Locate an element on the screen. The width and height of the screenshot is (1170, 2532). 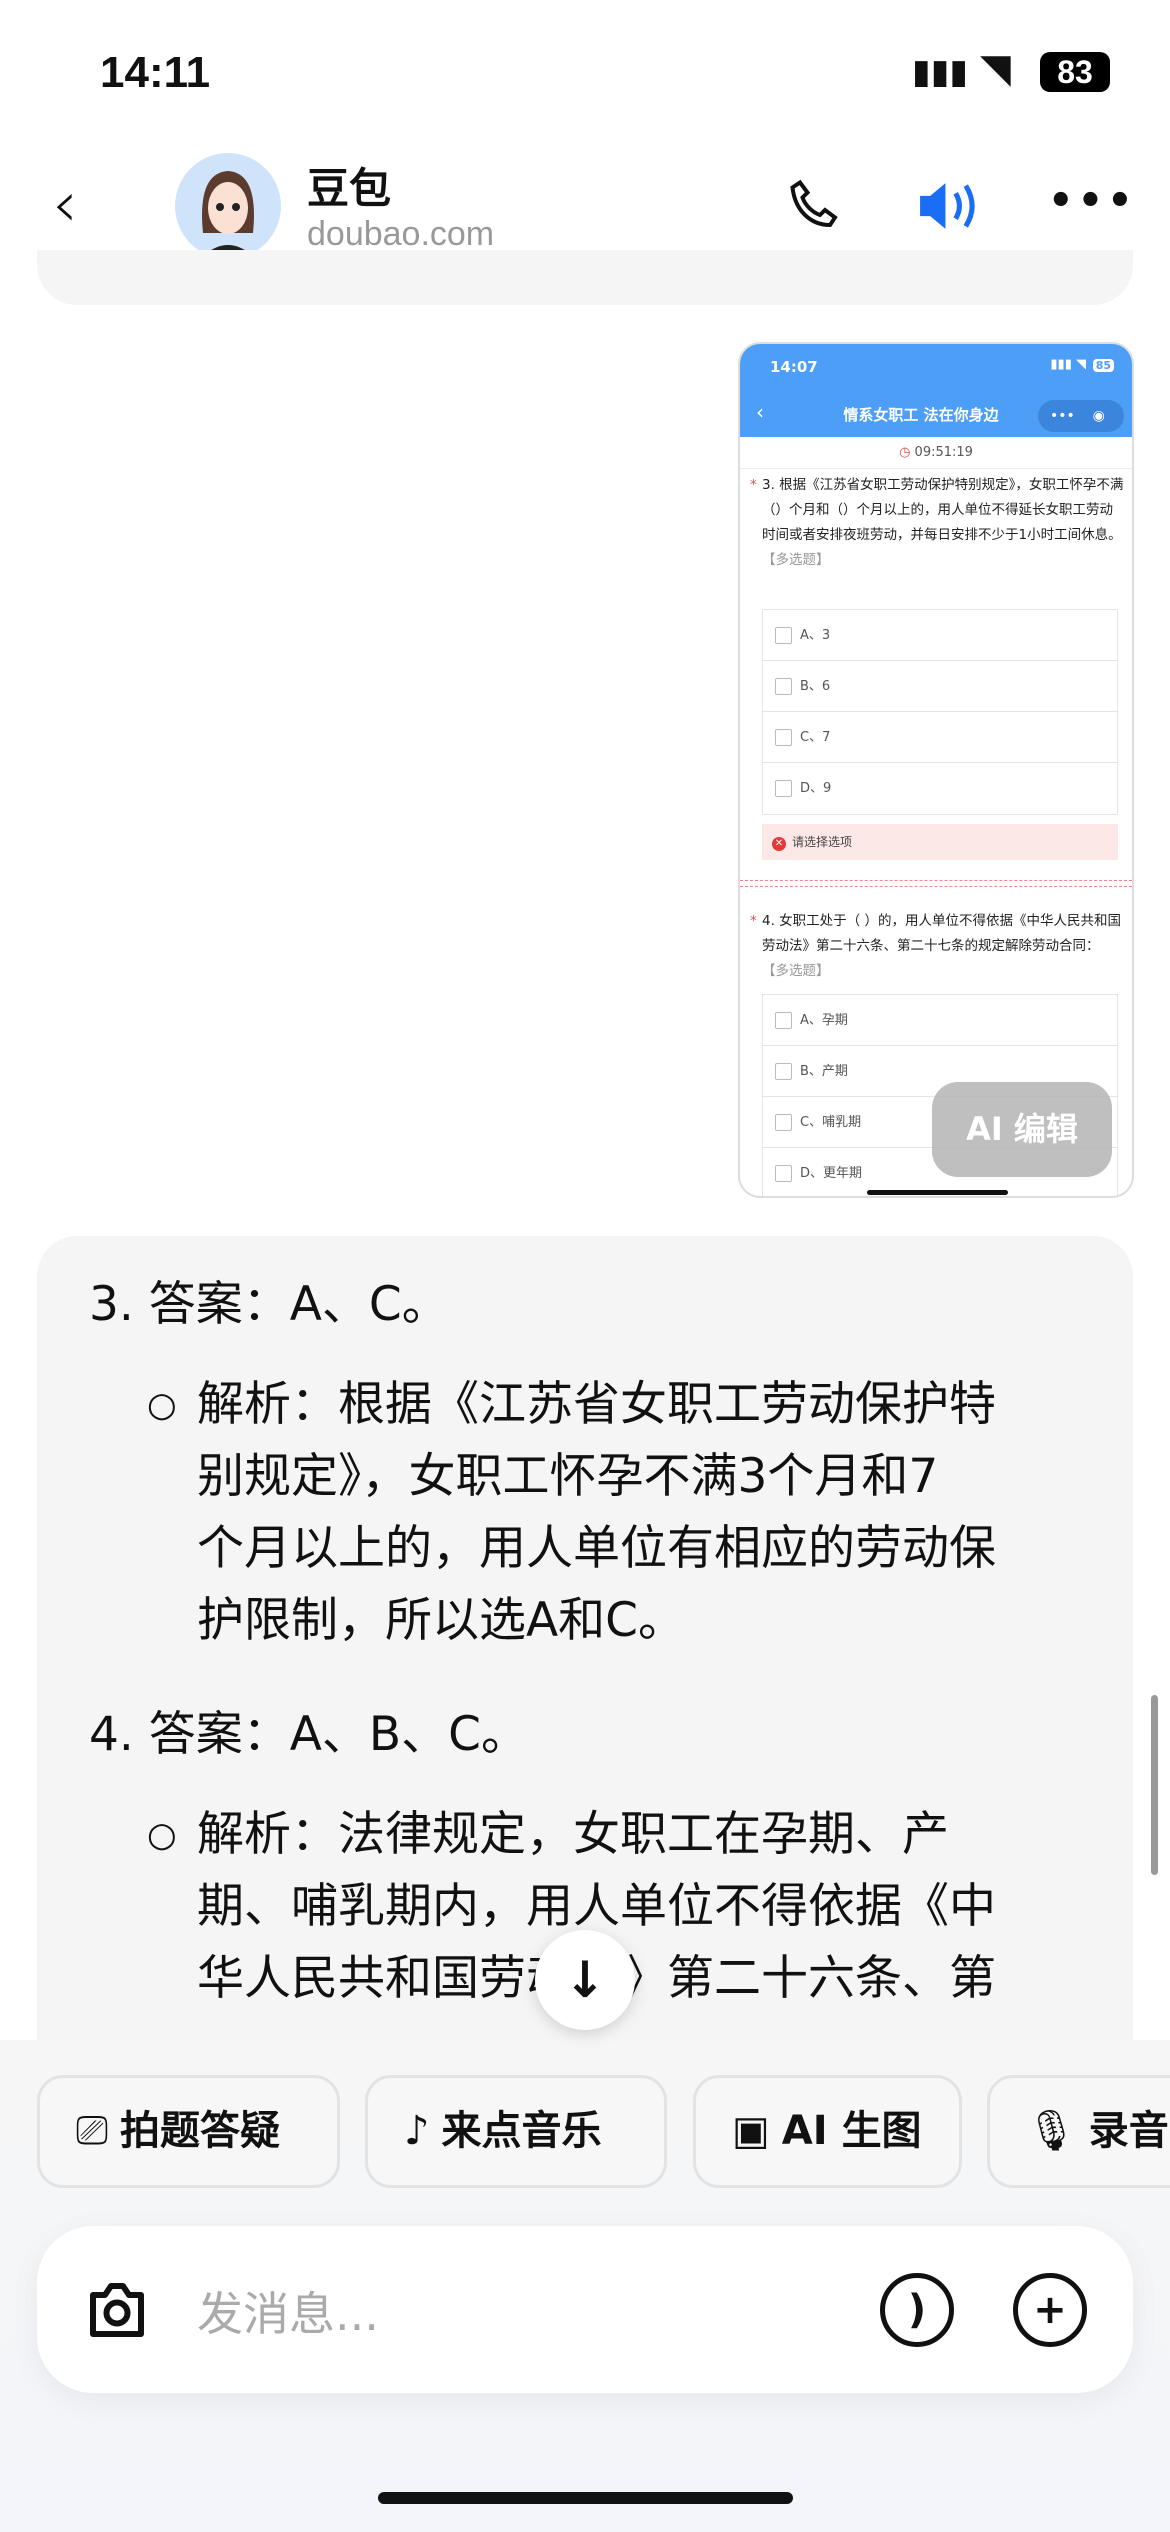
chat-subtitle: doubao.com is located at coordinates (401, 234).